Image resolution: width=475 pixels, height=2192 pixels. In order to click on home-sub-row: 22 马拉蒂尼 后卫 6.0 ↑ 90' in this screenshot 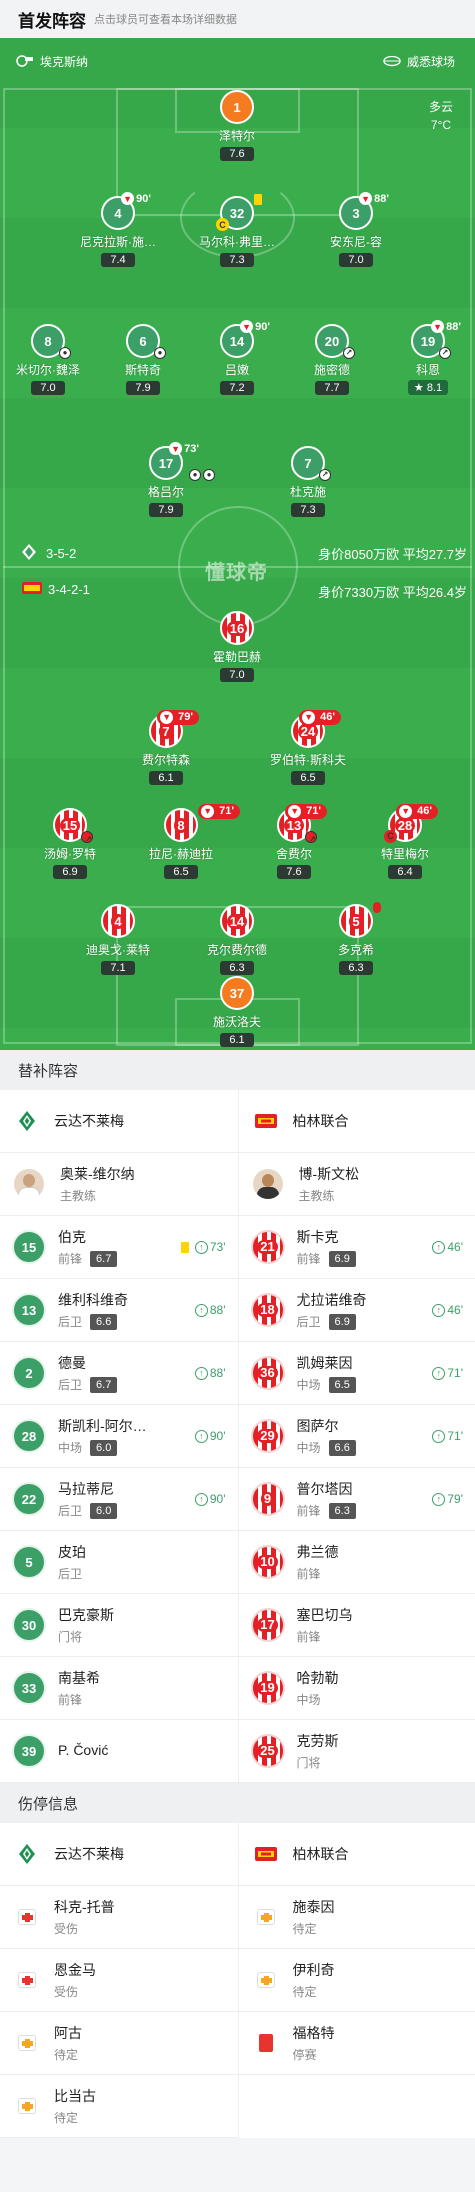, I will do `click(119, 1499)`.